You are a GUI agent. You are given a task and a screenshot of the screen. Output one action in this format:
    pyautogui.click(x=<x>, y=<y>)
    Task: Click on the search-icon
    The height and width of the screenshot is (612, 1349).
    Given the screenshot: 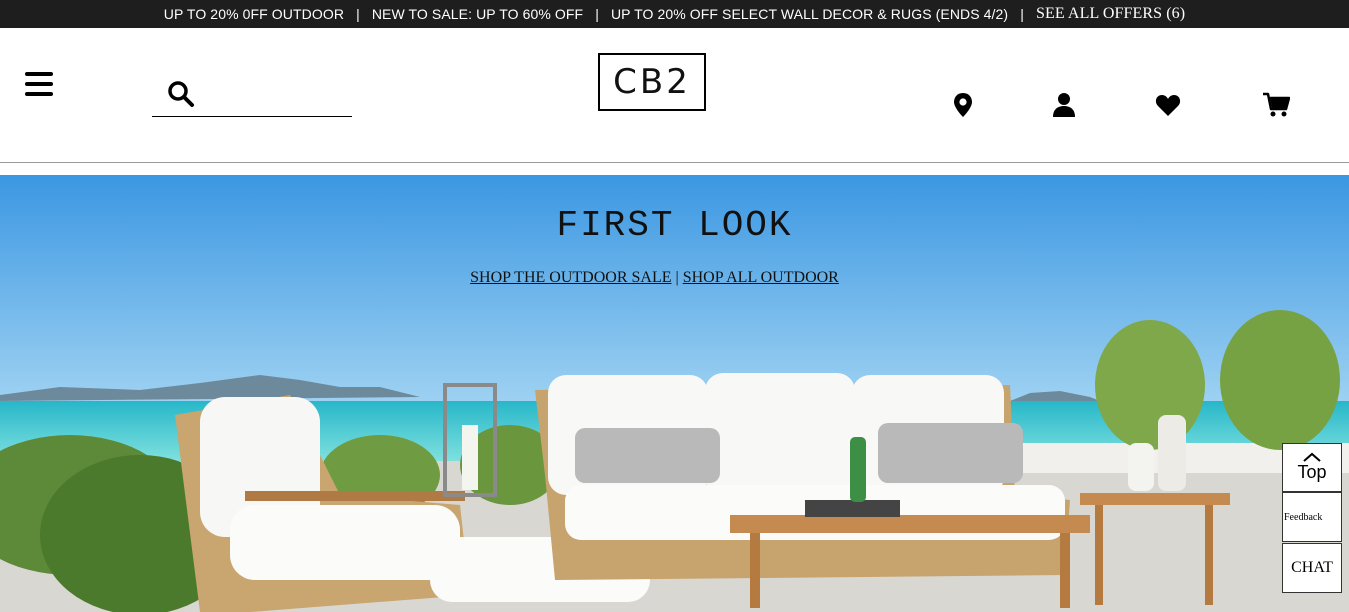 What is the action you would take?
    pyautogui.click(x=181, y=94)
    